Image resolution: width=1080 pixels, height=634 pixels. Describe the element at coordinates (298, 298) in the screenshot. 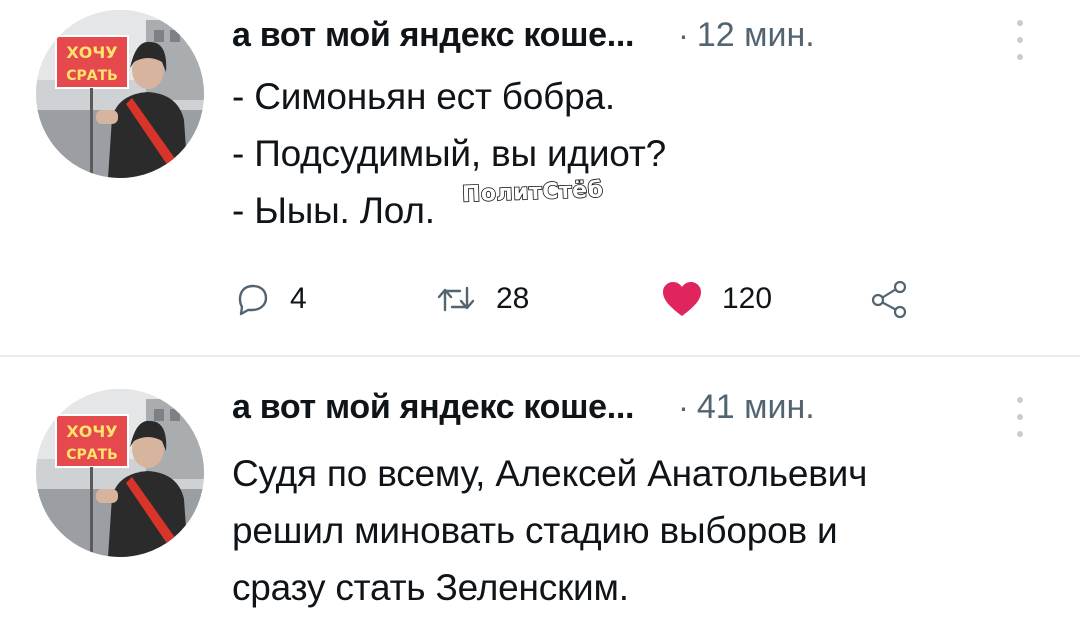

I see `reply-count: 4` at that location.